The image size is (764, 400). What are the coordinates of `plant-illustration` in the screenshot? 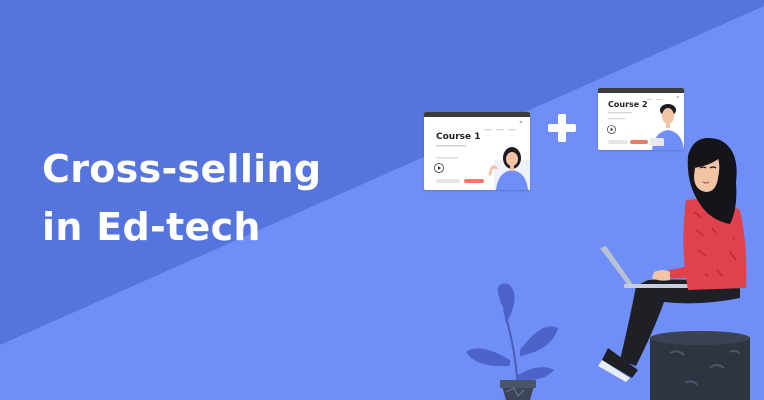 It's located at (512, 341).